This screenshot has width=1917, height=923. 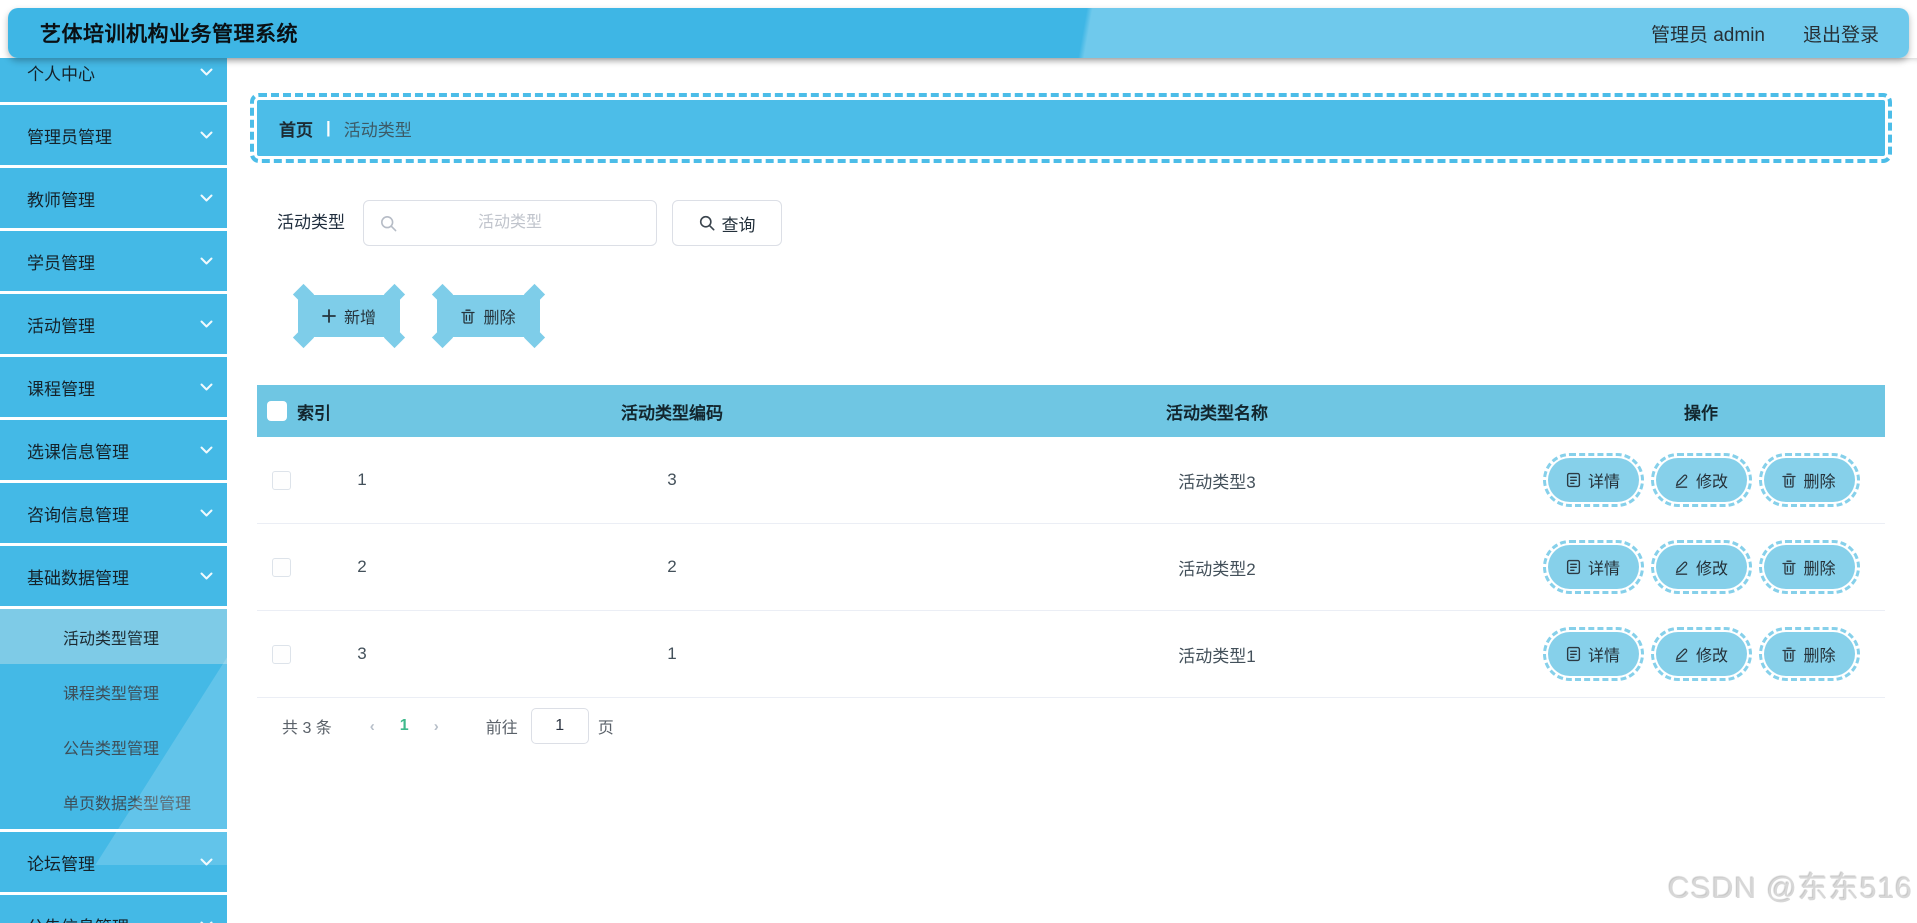 What do you see at coordinates (362, 479) in the screenshot?
I see `cell-index: 1` at bounding box center [362, 479].